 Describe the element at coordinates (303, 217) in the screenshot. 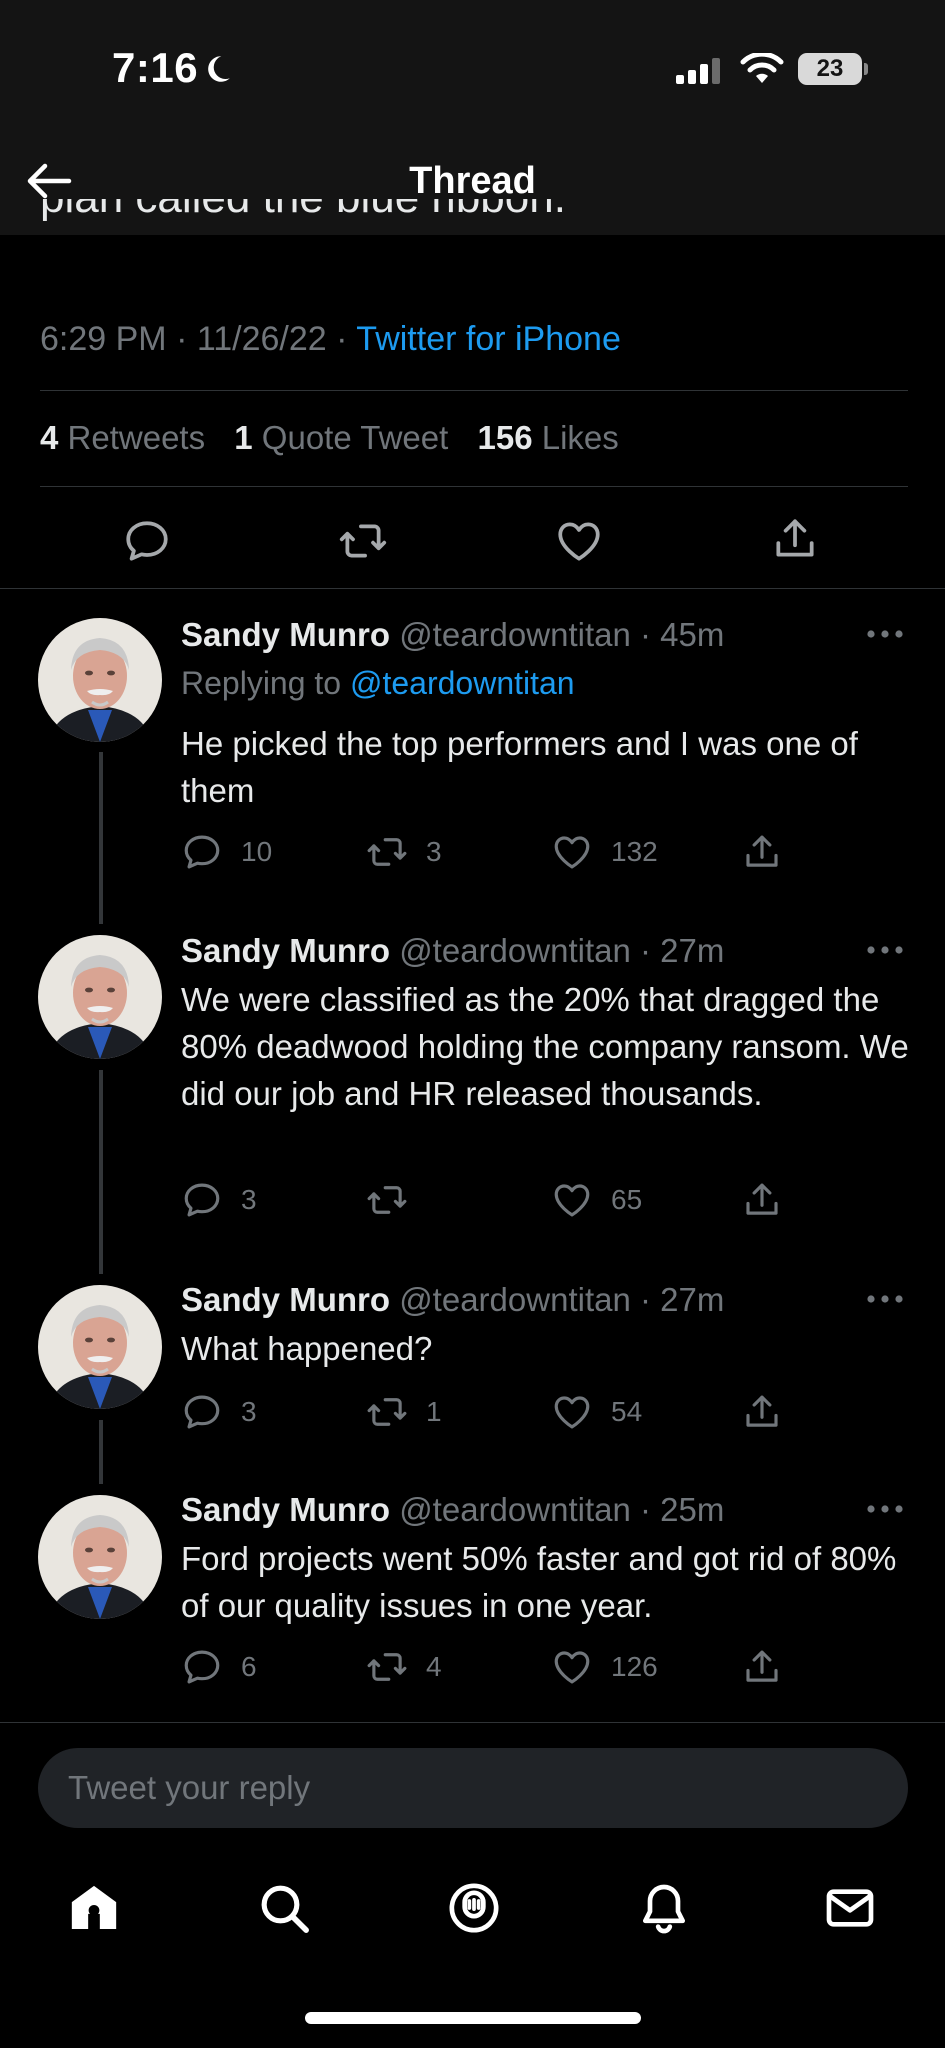

I see `main-tweet-text: plan called the blue ribbon.` at that location.